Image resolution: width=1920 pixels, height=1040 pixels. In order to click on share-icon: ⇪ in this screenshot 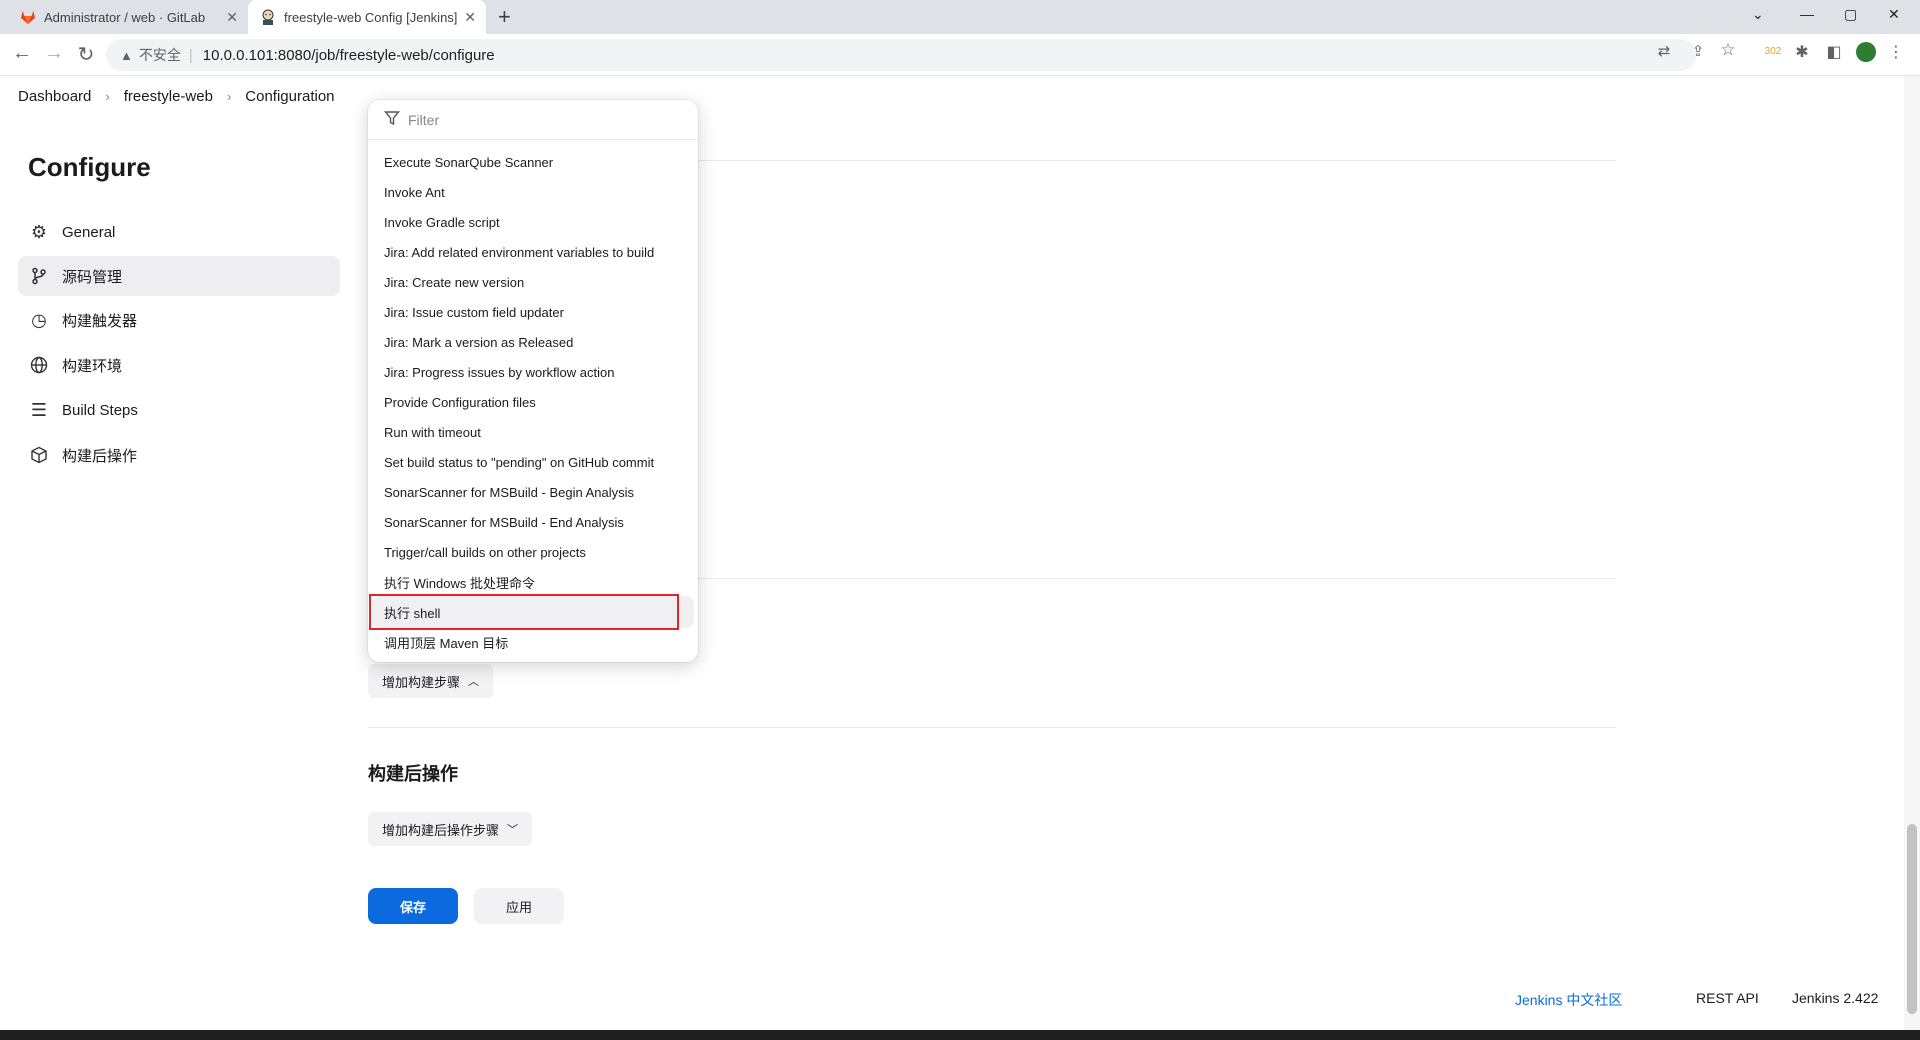, I will do `click(1698, 51)`.